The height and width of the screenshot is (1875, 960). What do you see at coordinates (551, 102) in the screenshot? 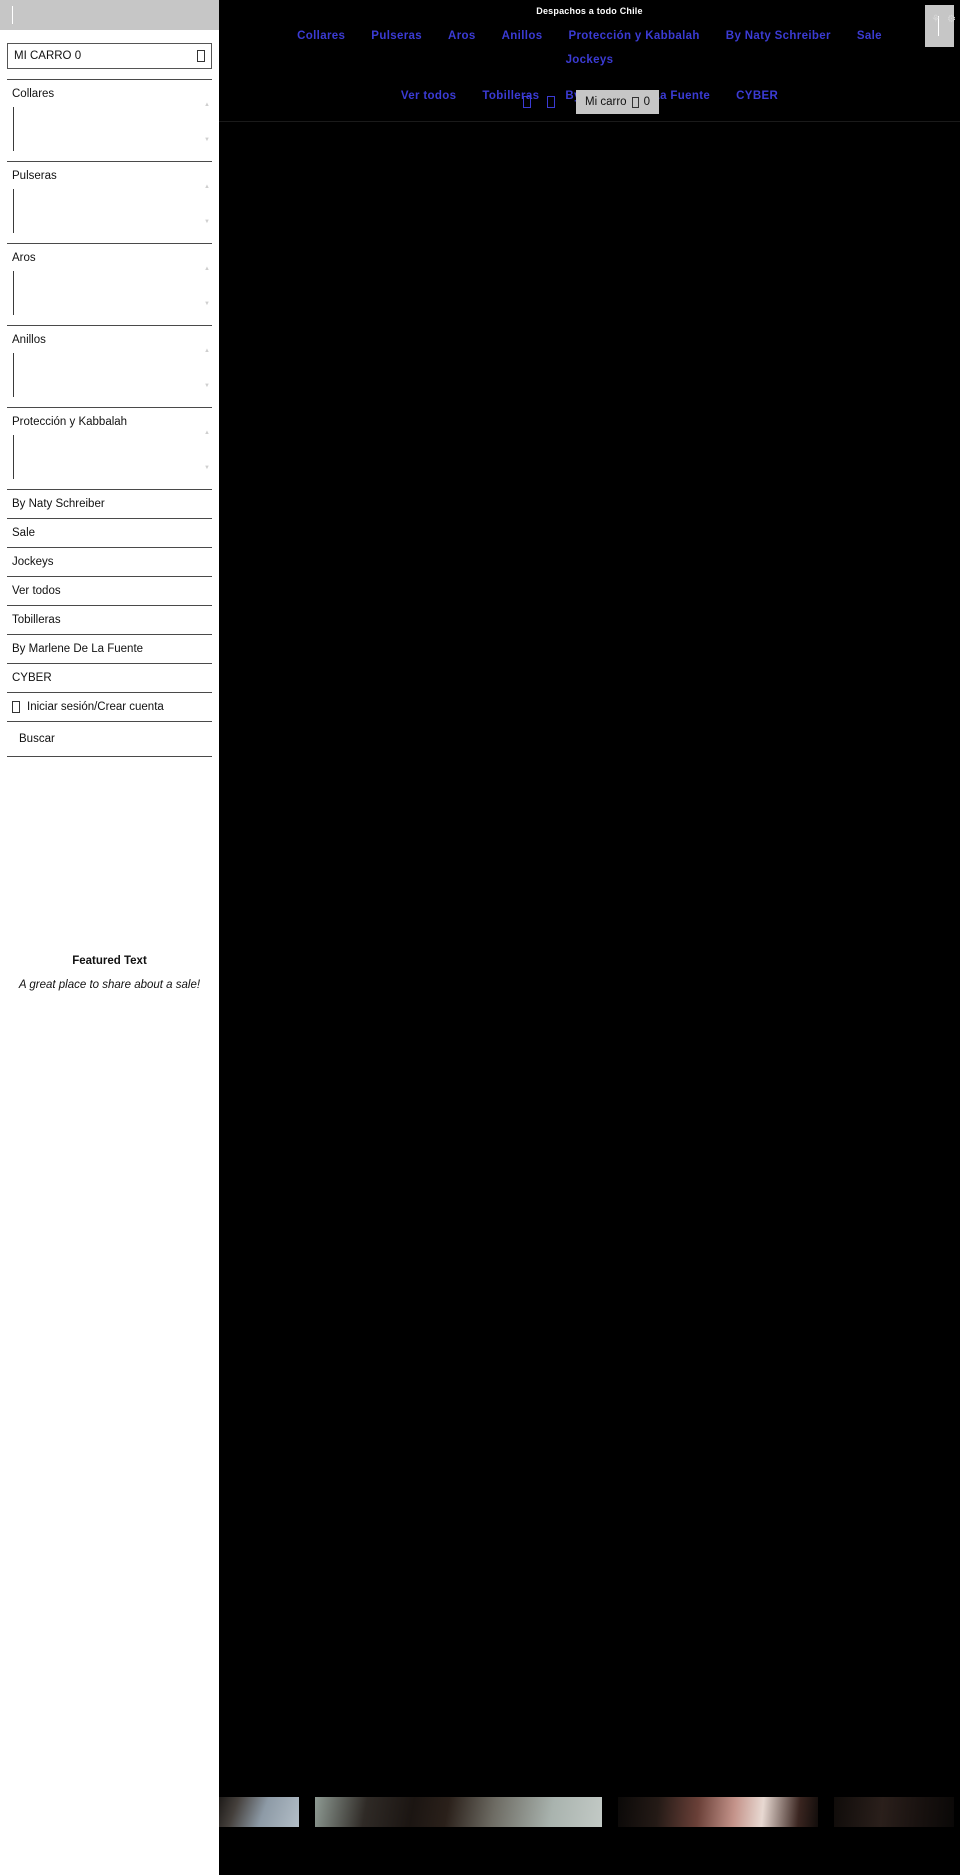
I see `account-icon` at bounding box center [551, 102].